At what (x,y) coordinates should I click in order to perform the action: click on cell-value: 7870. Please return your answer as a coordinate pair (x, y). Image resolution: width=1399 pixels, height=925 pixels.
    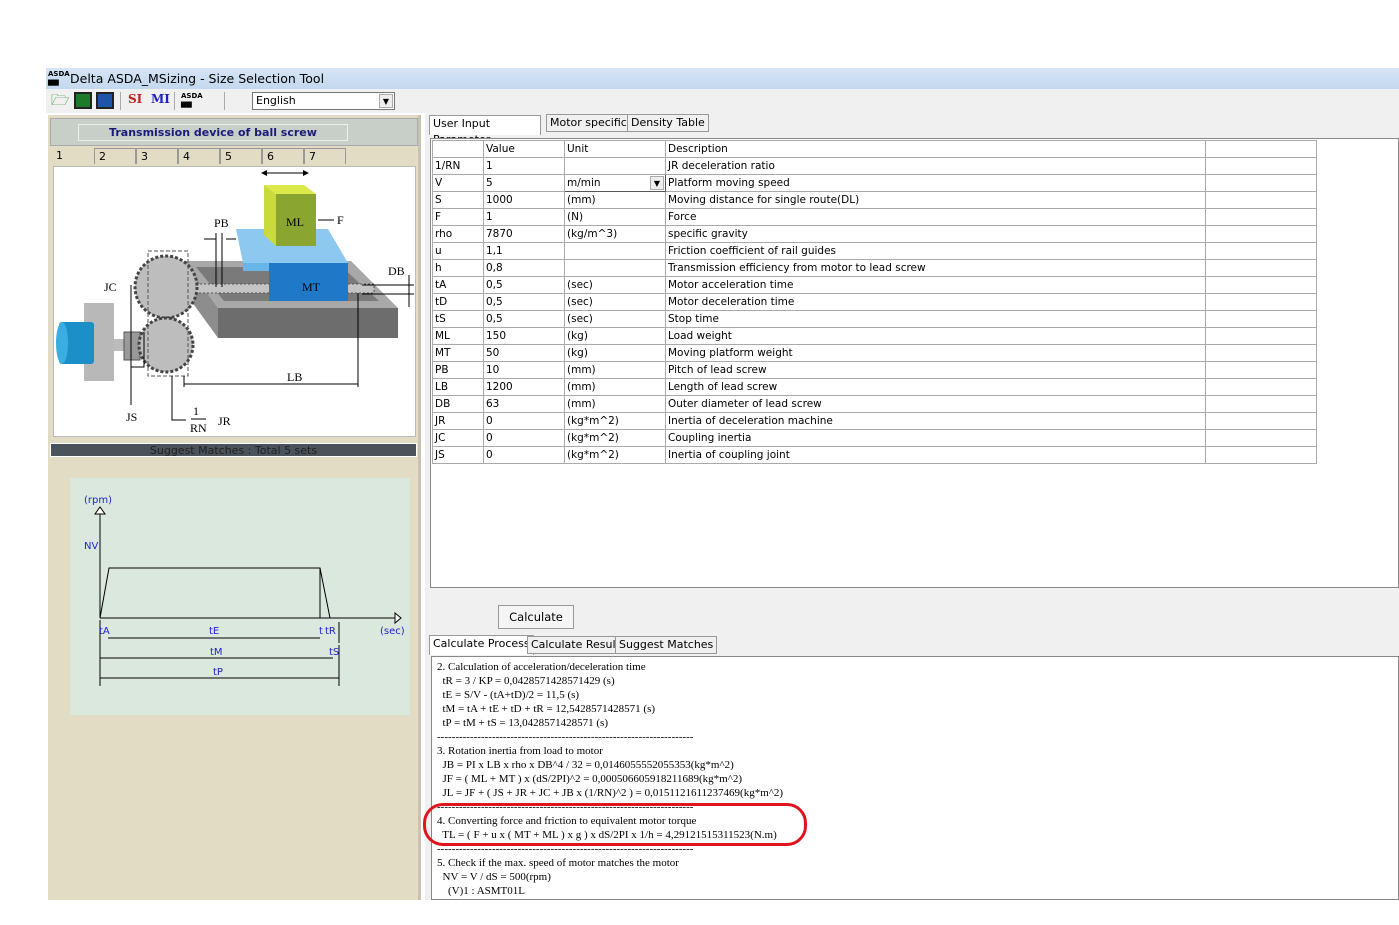
    Looking at the image, I should click on (524, 234).